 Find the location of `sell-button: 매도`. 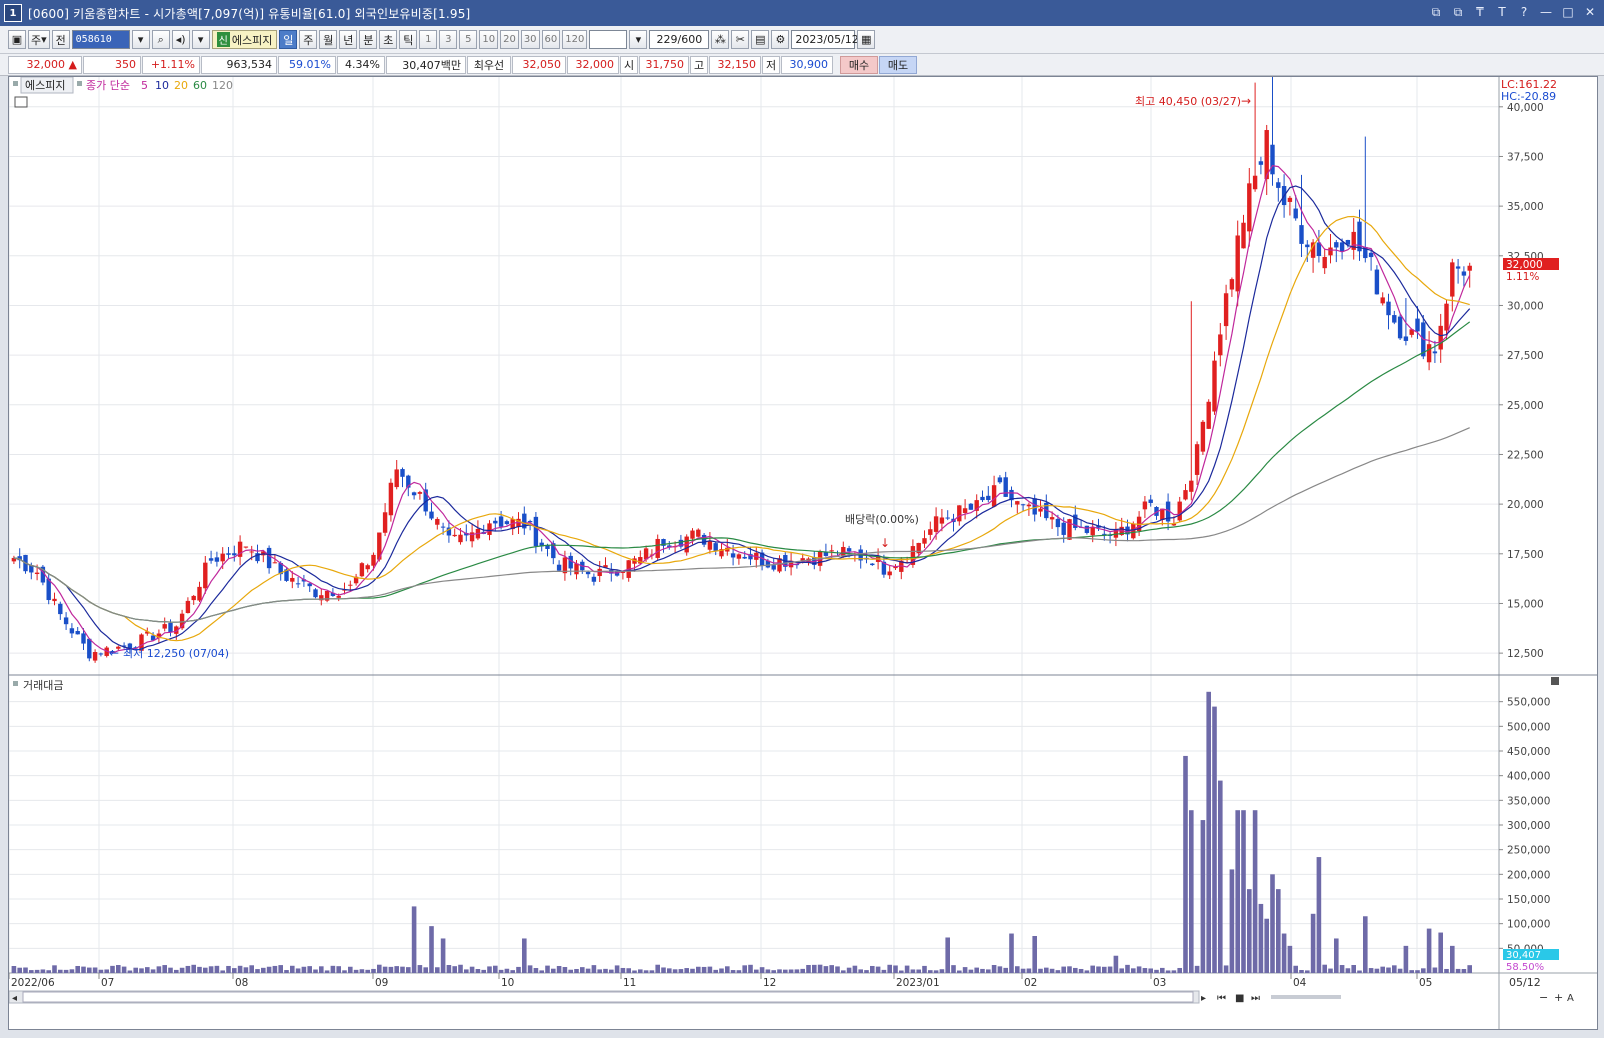

sell-button: 매도 is located at coordinates (898, 64).